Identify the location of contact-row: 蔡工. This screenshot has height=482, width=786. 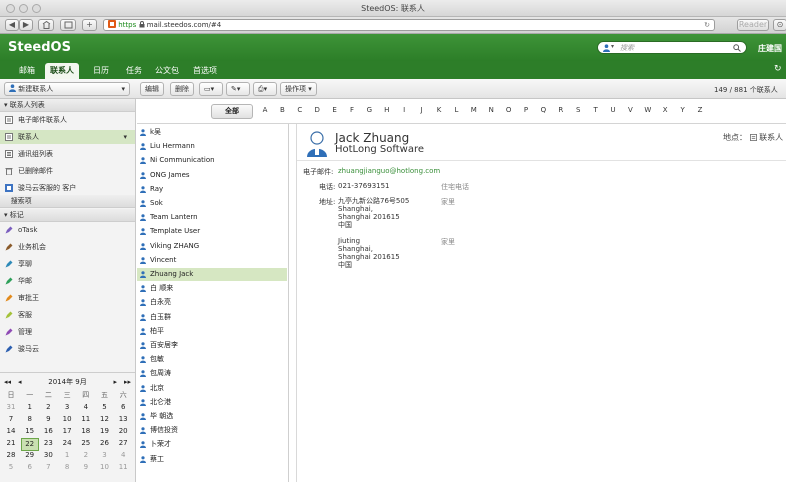
(212, 459).